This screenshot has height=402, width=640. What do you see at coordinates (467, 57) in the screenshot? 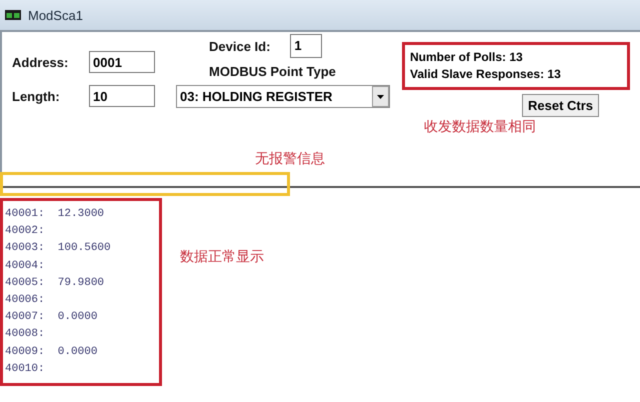
I see `counter-text: Number of Polls: 13` at bounding box center [467, 57].